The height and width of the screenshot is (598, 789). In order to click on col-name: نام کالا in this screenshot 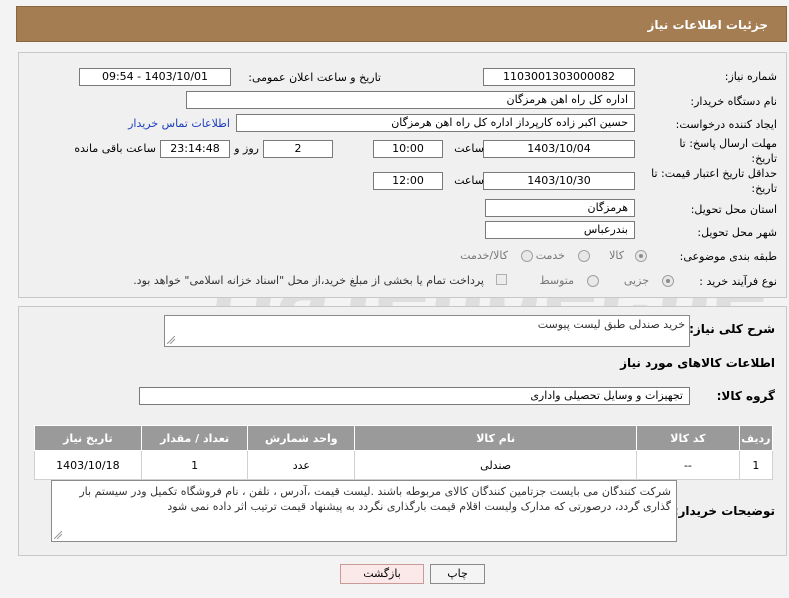, I will do `click(496, 438)`.